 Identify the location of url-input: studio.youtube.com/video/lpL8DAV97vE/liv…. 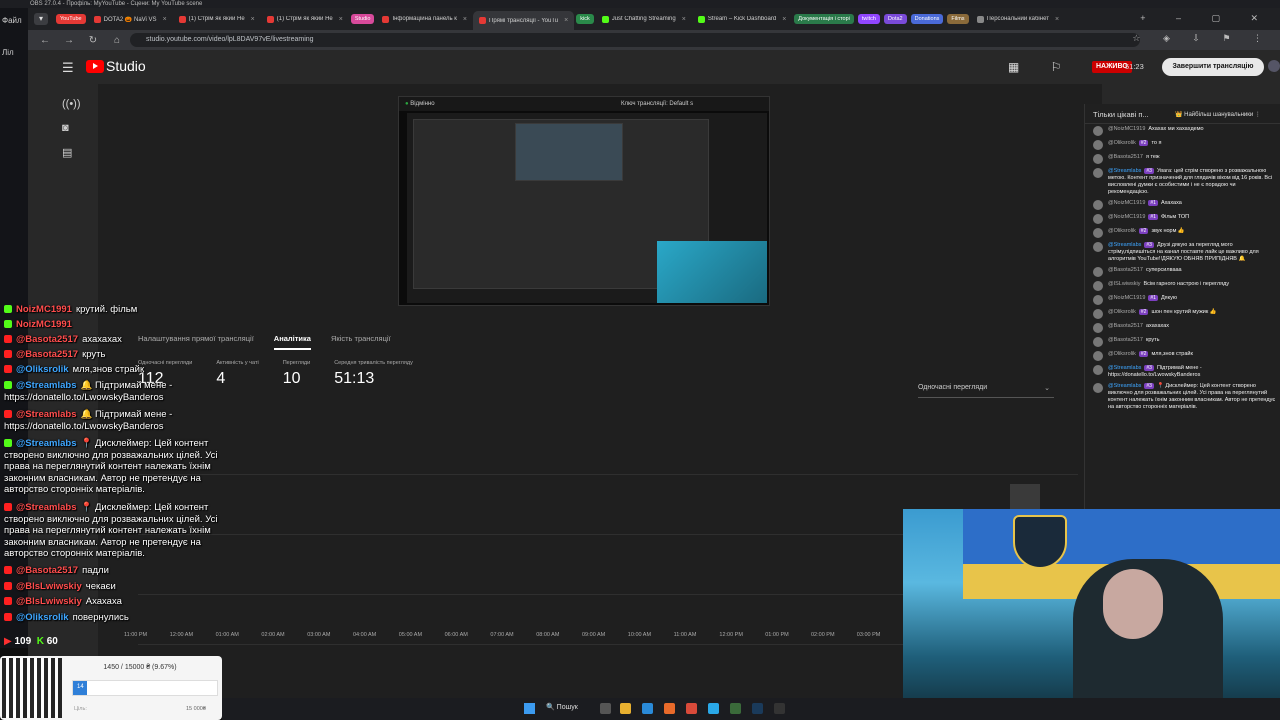
(635, 40).